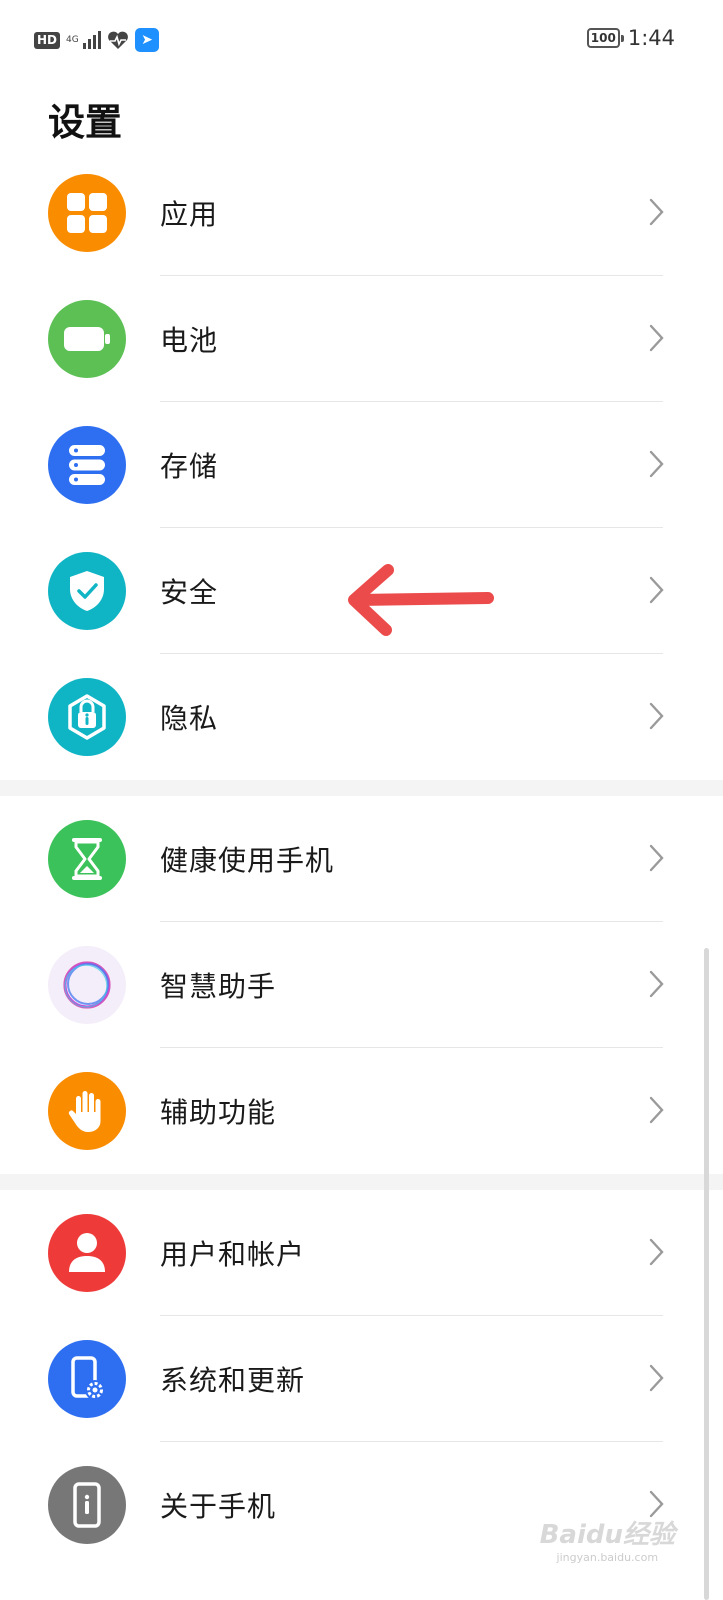  I want to click on settings-item-accessibility: 辅助功能, so click(361, 1111).